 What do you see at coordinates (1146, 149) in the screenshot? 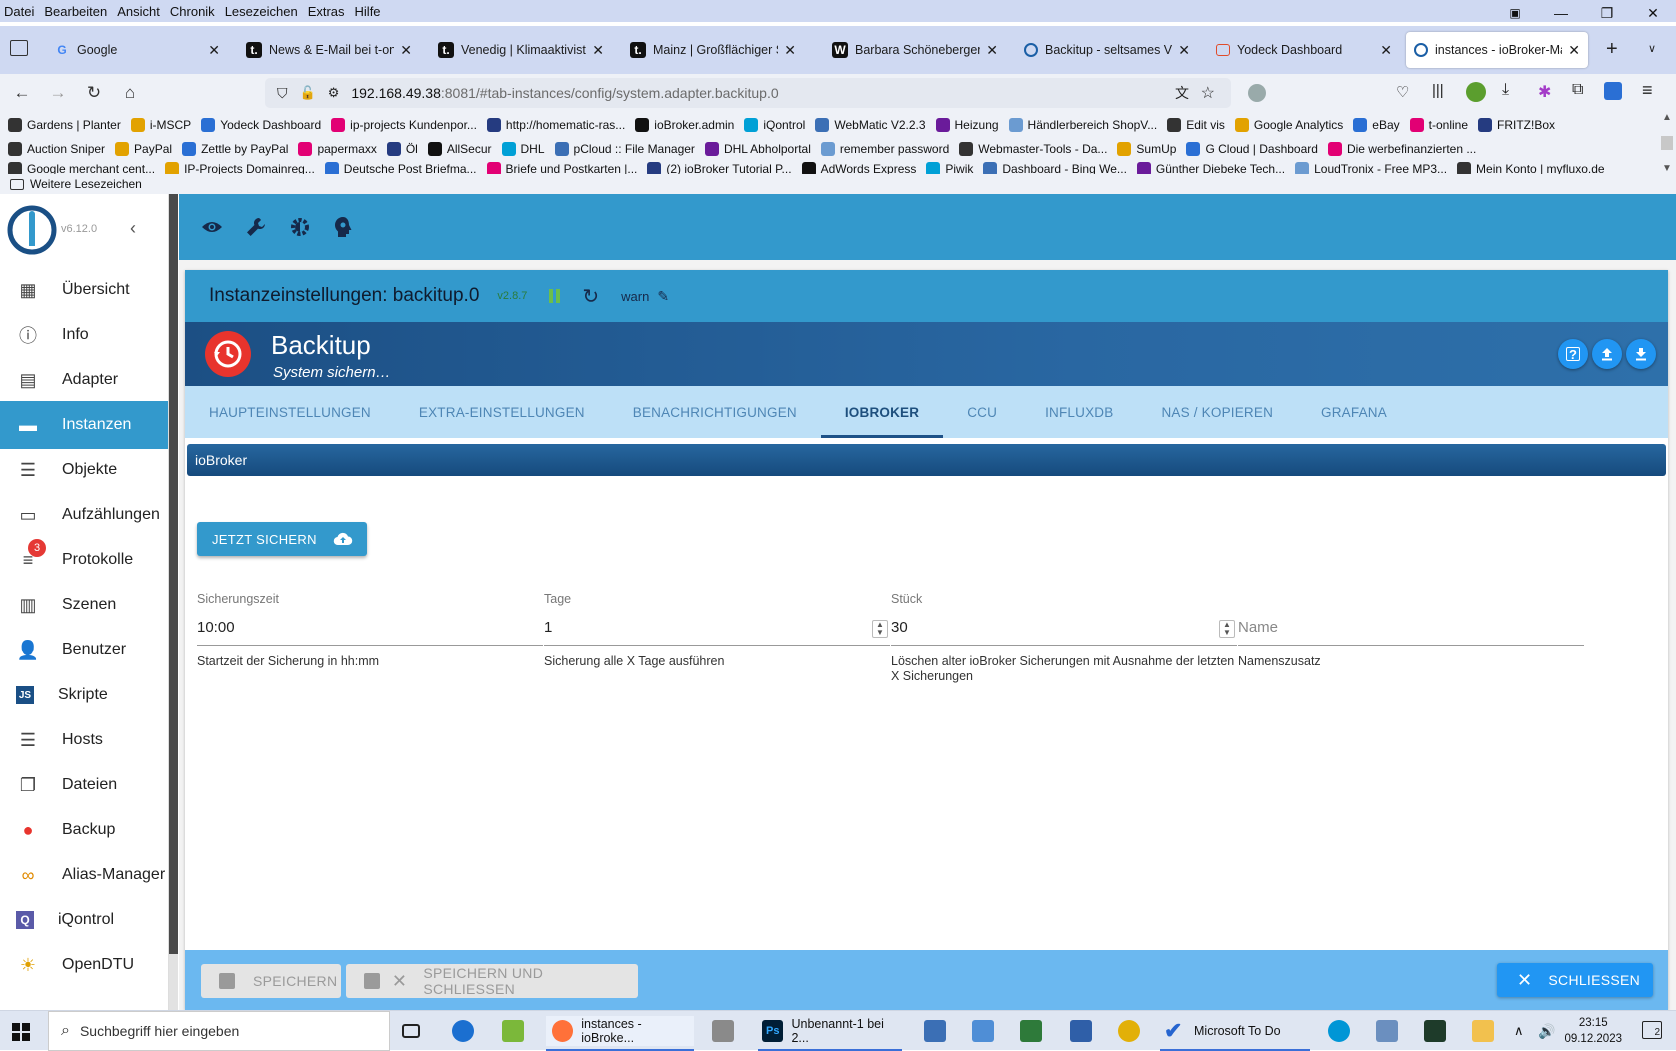
I see `bookmark-row2-11: SumUp` at bounding box center [1146, 149].